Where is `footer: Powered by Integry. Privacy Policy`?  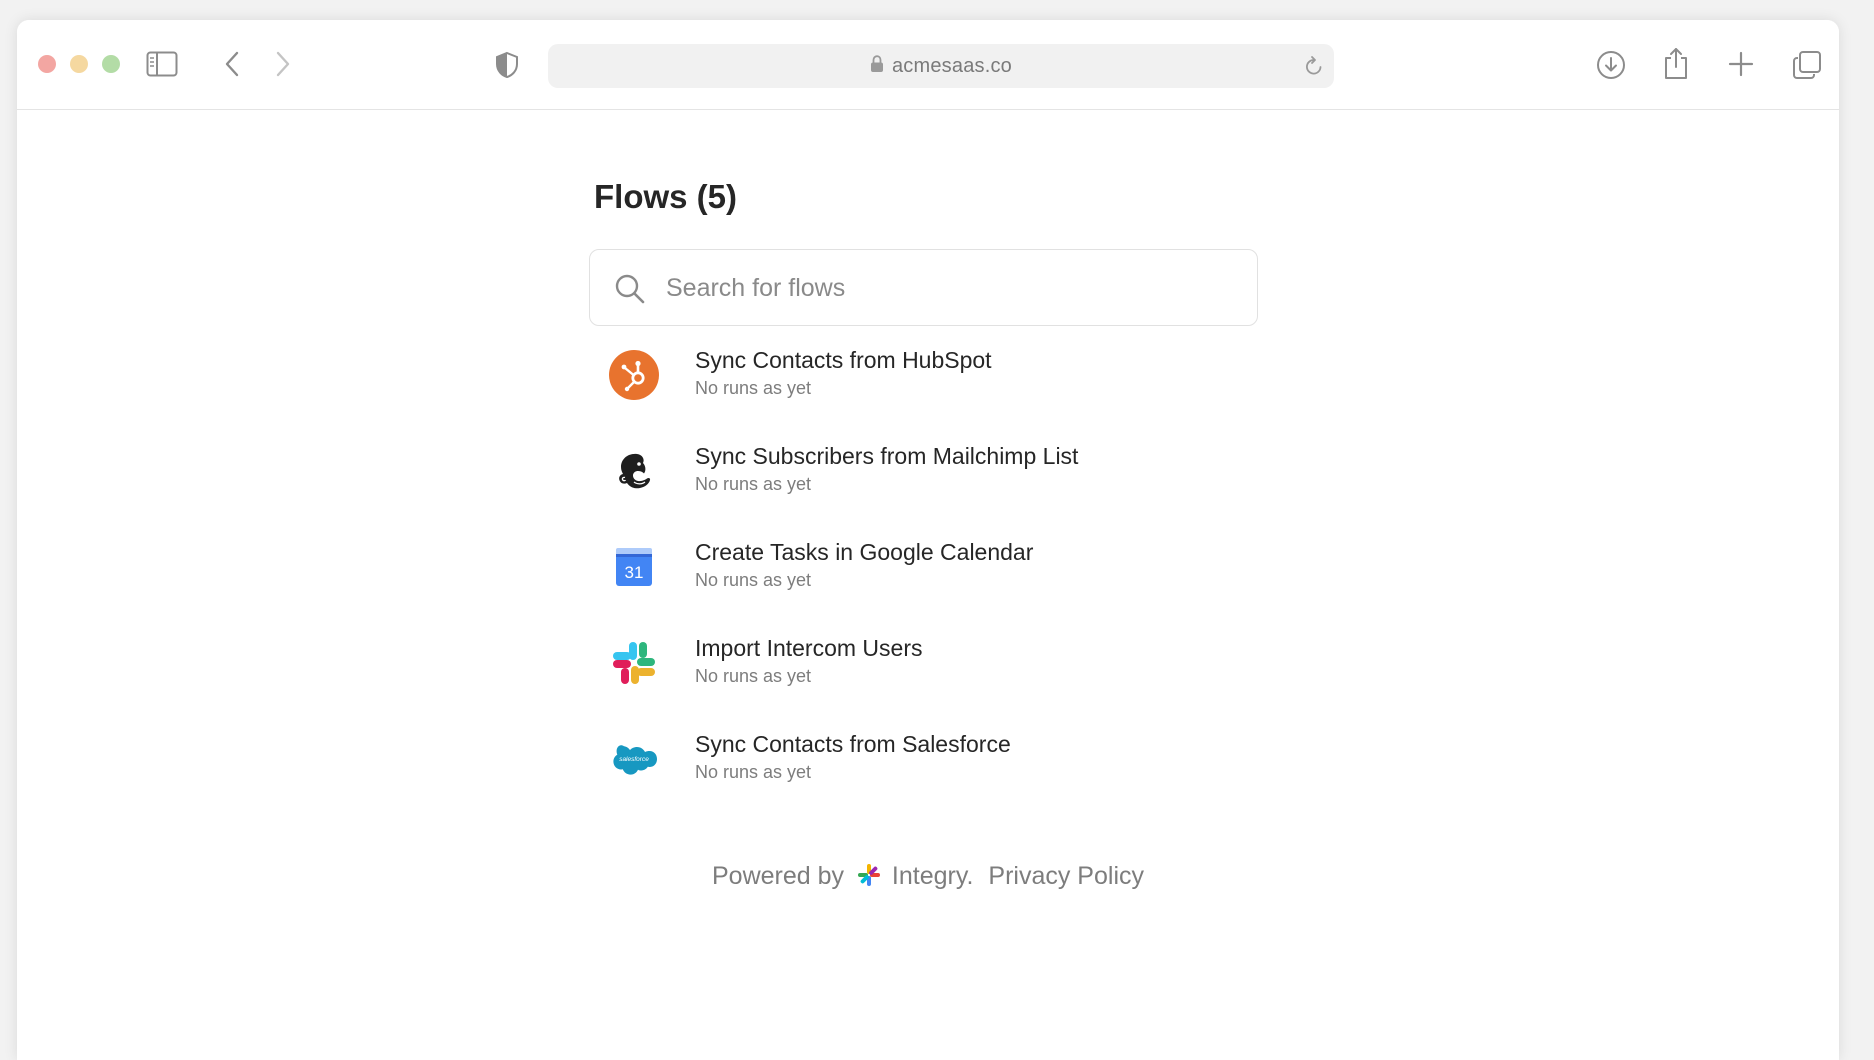 footer: Powered by Integry. Privacy Policy is located at coordinates (928, 878).